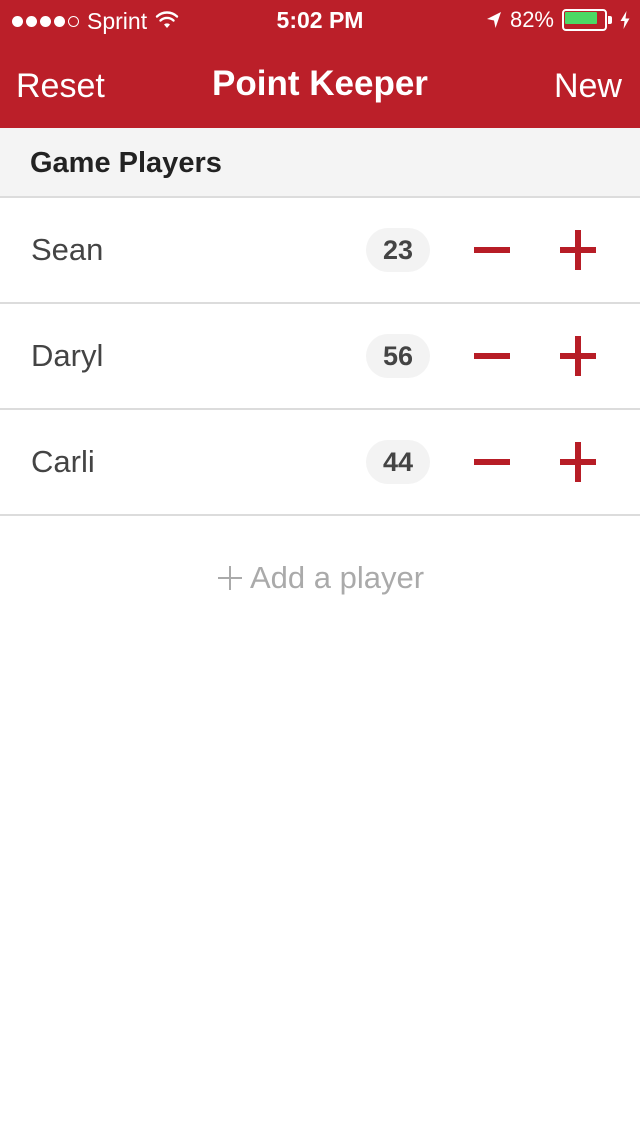 Image resolution: width=640 pixels, height=1136 pixels. What do you see at coordinates (588, 84) in the screenshot?
I see `new-button: New` at bounding box center [588, 84].